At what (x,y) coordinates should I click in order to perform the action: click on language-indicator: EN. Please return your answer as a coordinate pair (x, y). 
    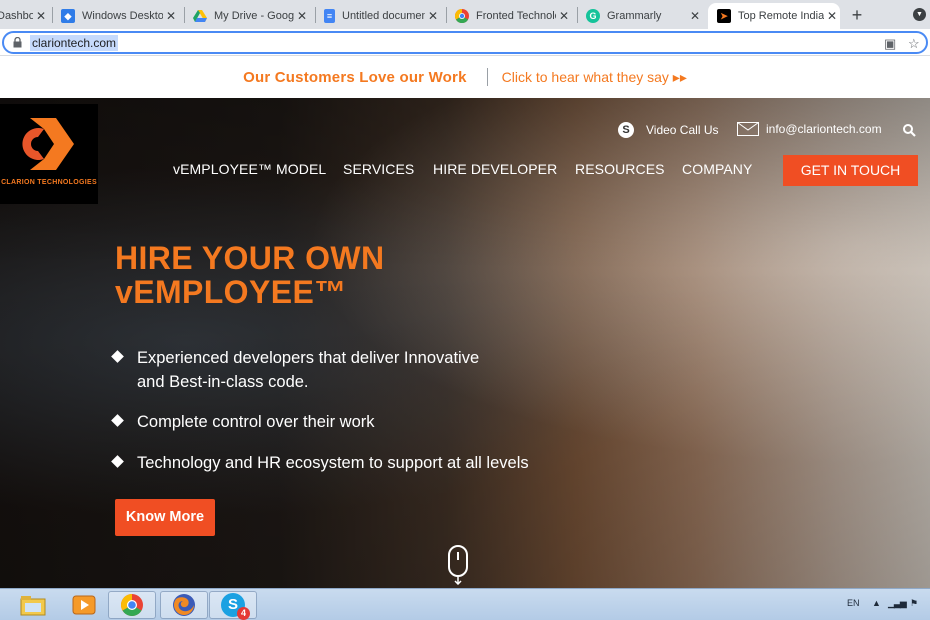
    Looking at the image, I should click on (853, 603).